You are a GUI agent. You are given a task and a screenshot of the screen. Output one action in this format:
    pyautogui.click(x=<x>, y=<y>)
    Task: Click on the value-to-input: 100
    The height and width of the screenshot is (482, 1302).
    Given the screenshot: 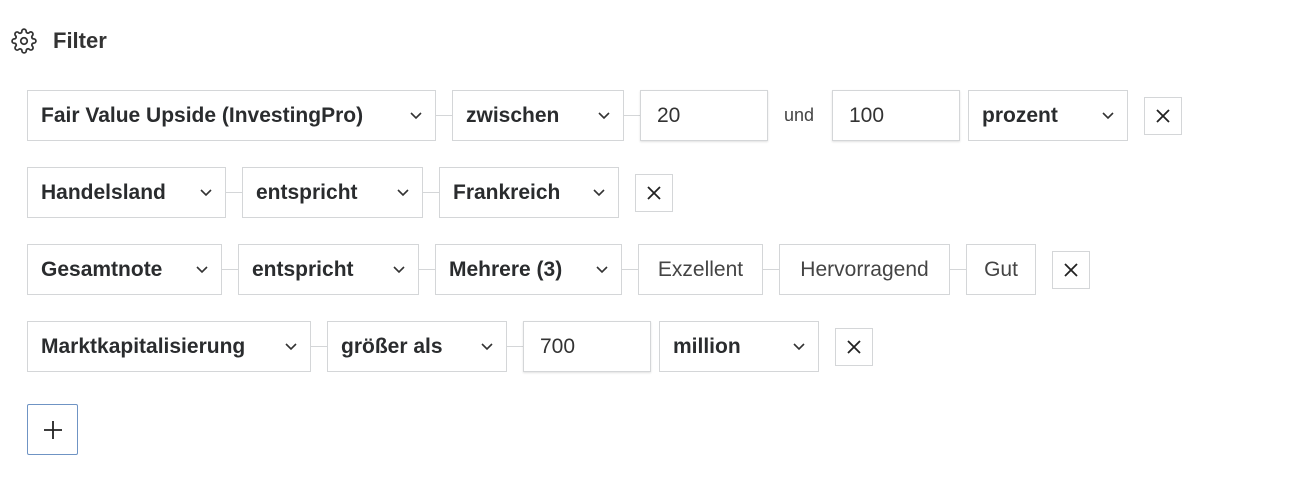 What is the action you would take?
    pyautogui.click(x=896, y=115)
    